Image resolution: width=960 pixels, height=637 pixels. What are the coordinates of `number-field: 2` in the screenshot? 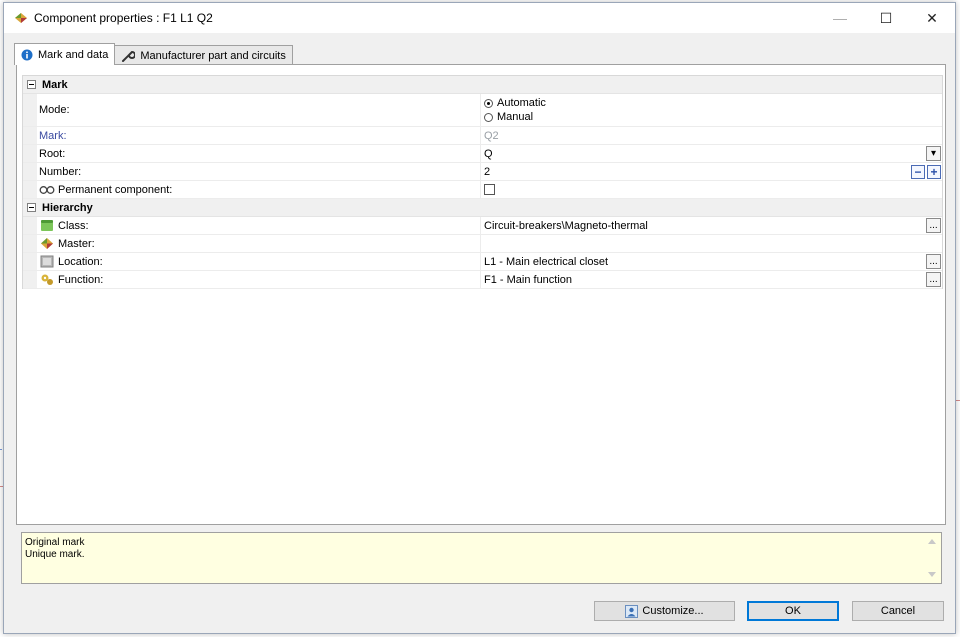 It's located at (487, 172).